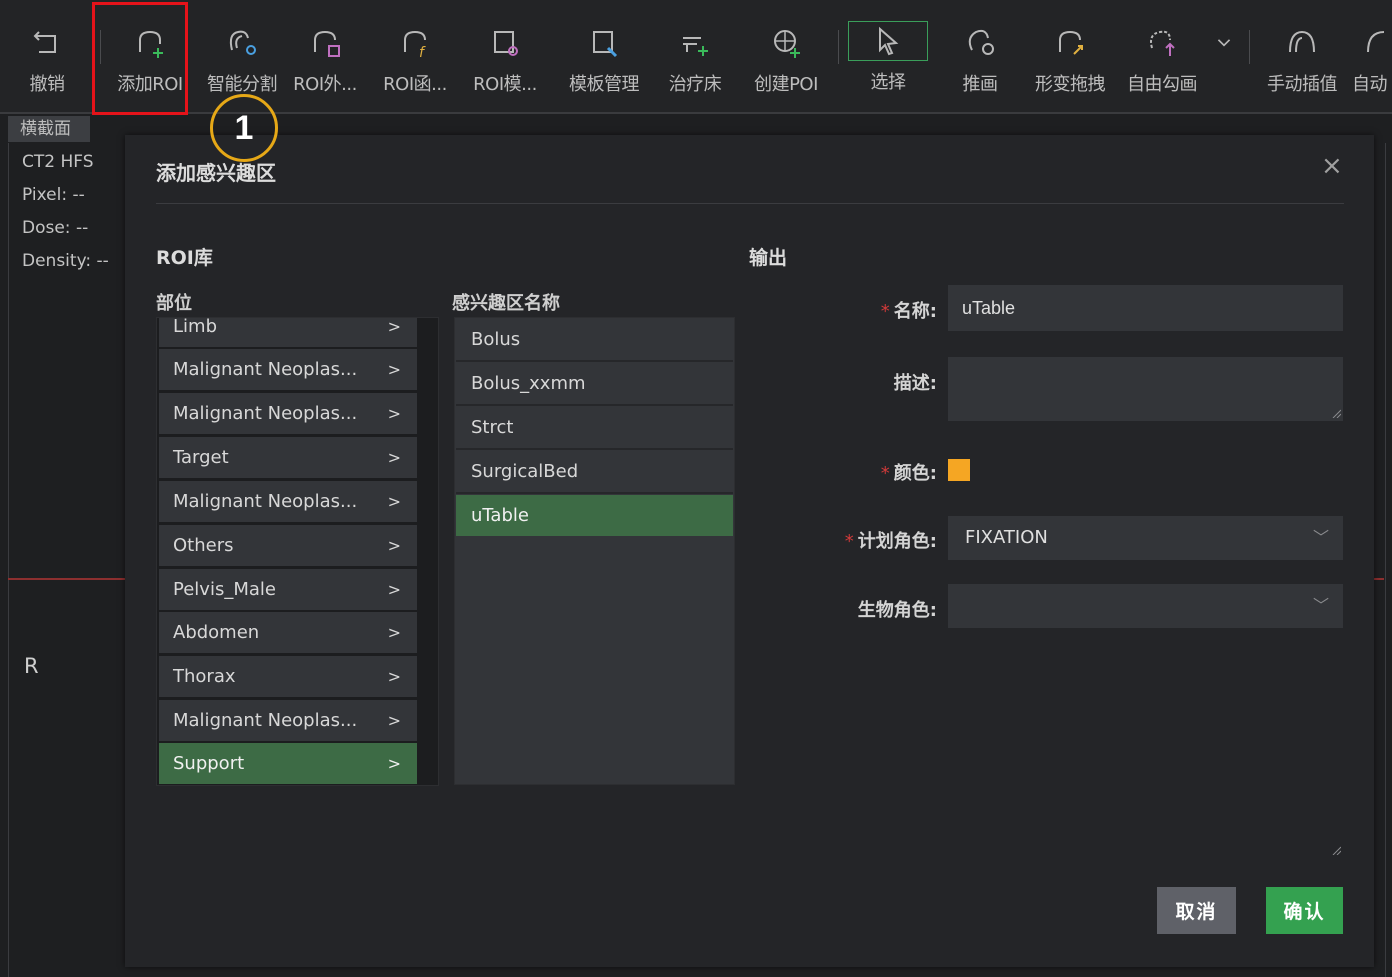 Image resolution: width=1392 pixels, height=977 pixels. I want to click on part-item-label: Support, so click(209, 763).